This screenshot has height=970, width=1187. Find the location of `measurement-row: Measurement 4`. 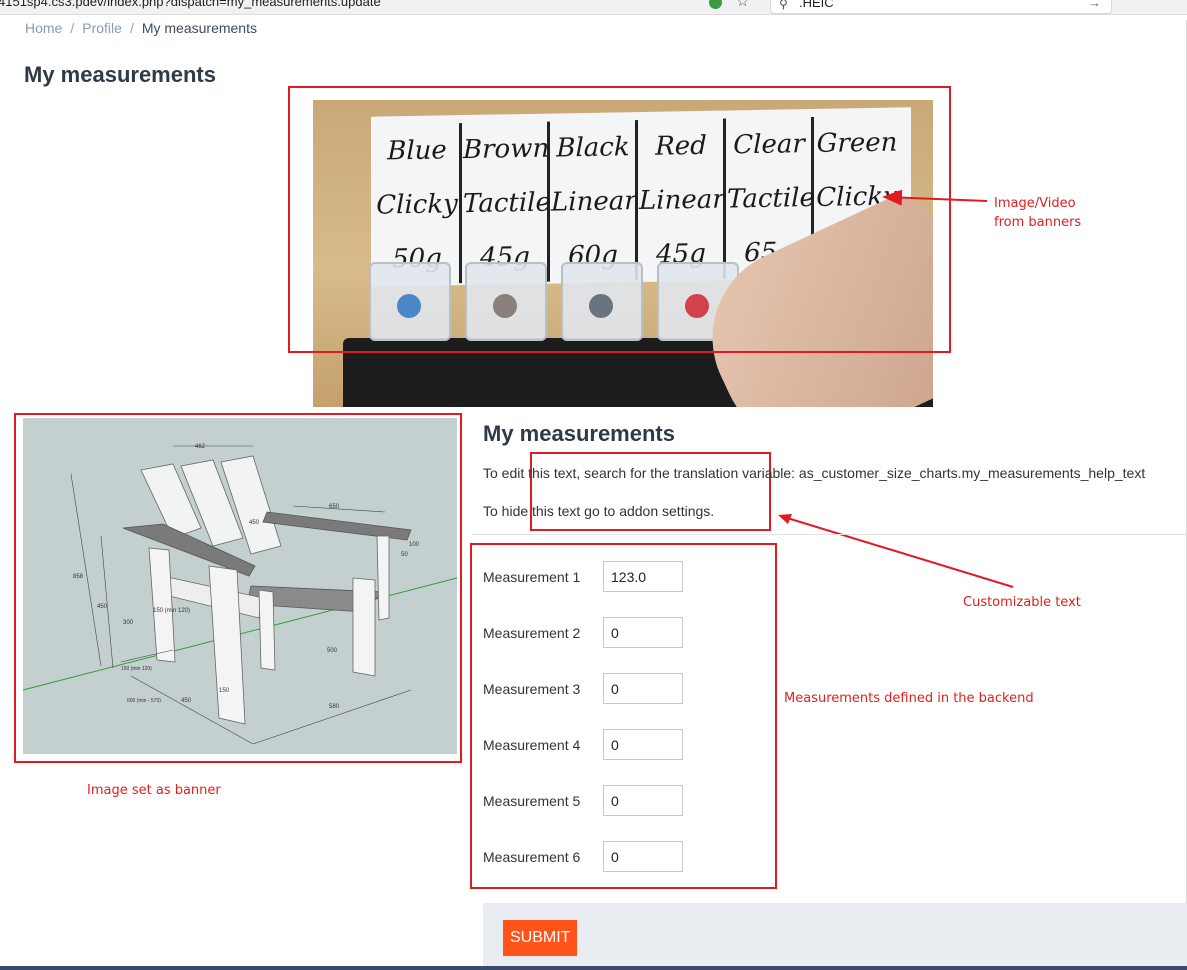

measurement-row: Measurement 4 is located at coordinates (588, 745).